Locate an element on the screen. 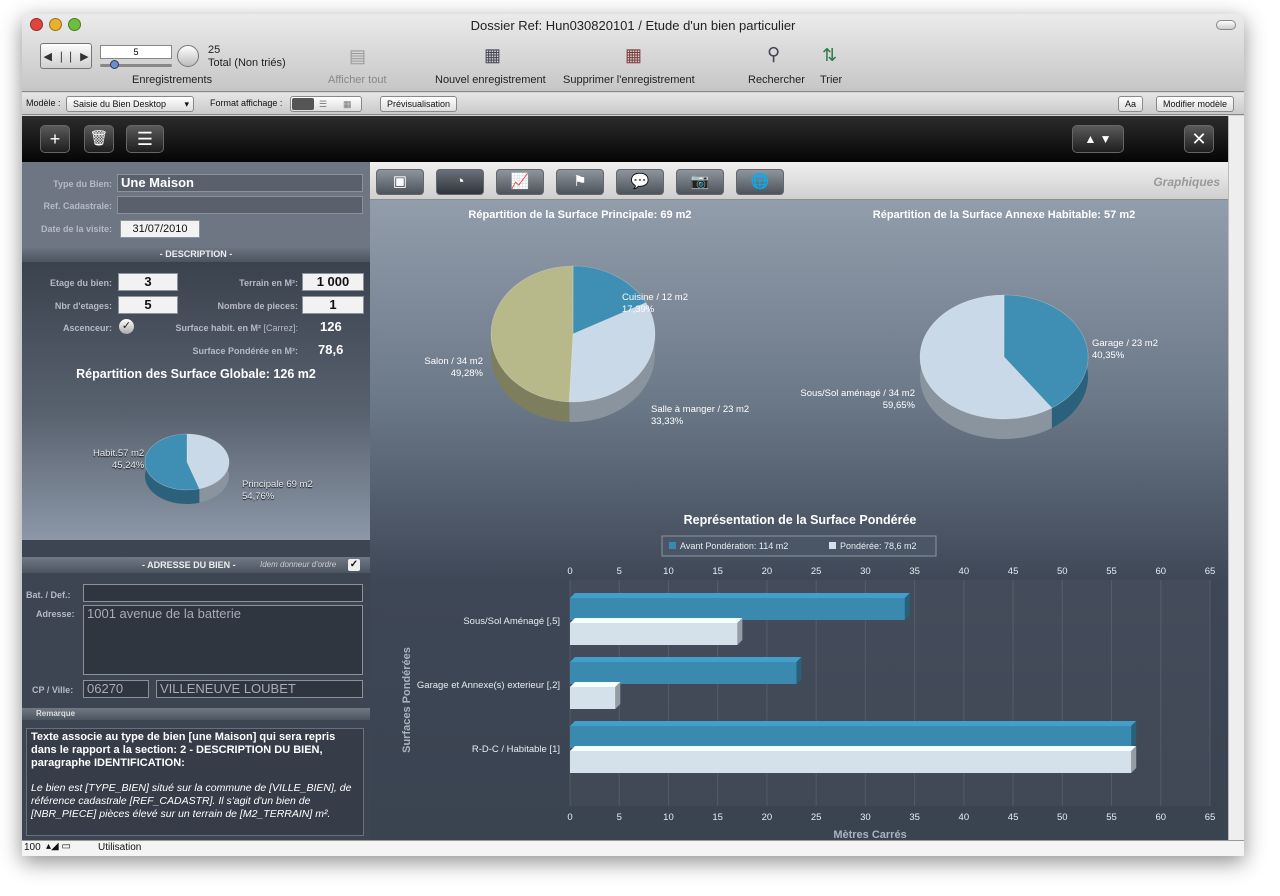  text-format-button: Aa is located at coordinates (1131, 104).